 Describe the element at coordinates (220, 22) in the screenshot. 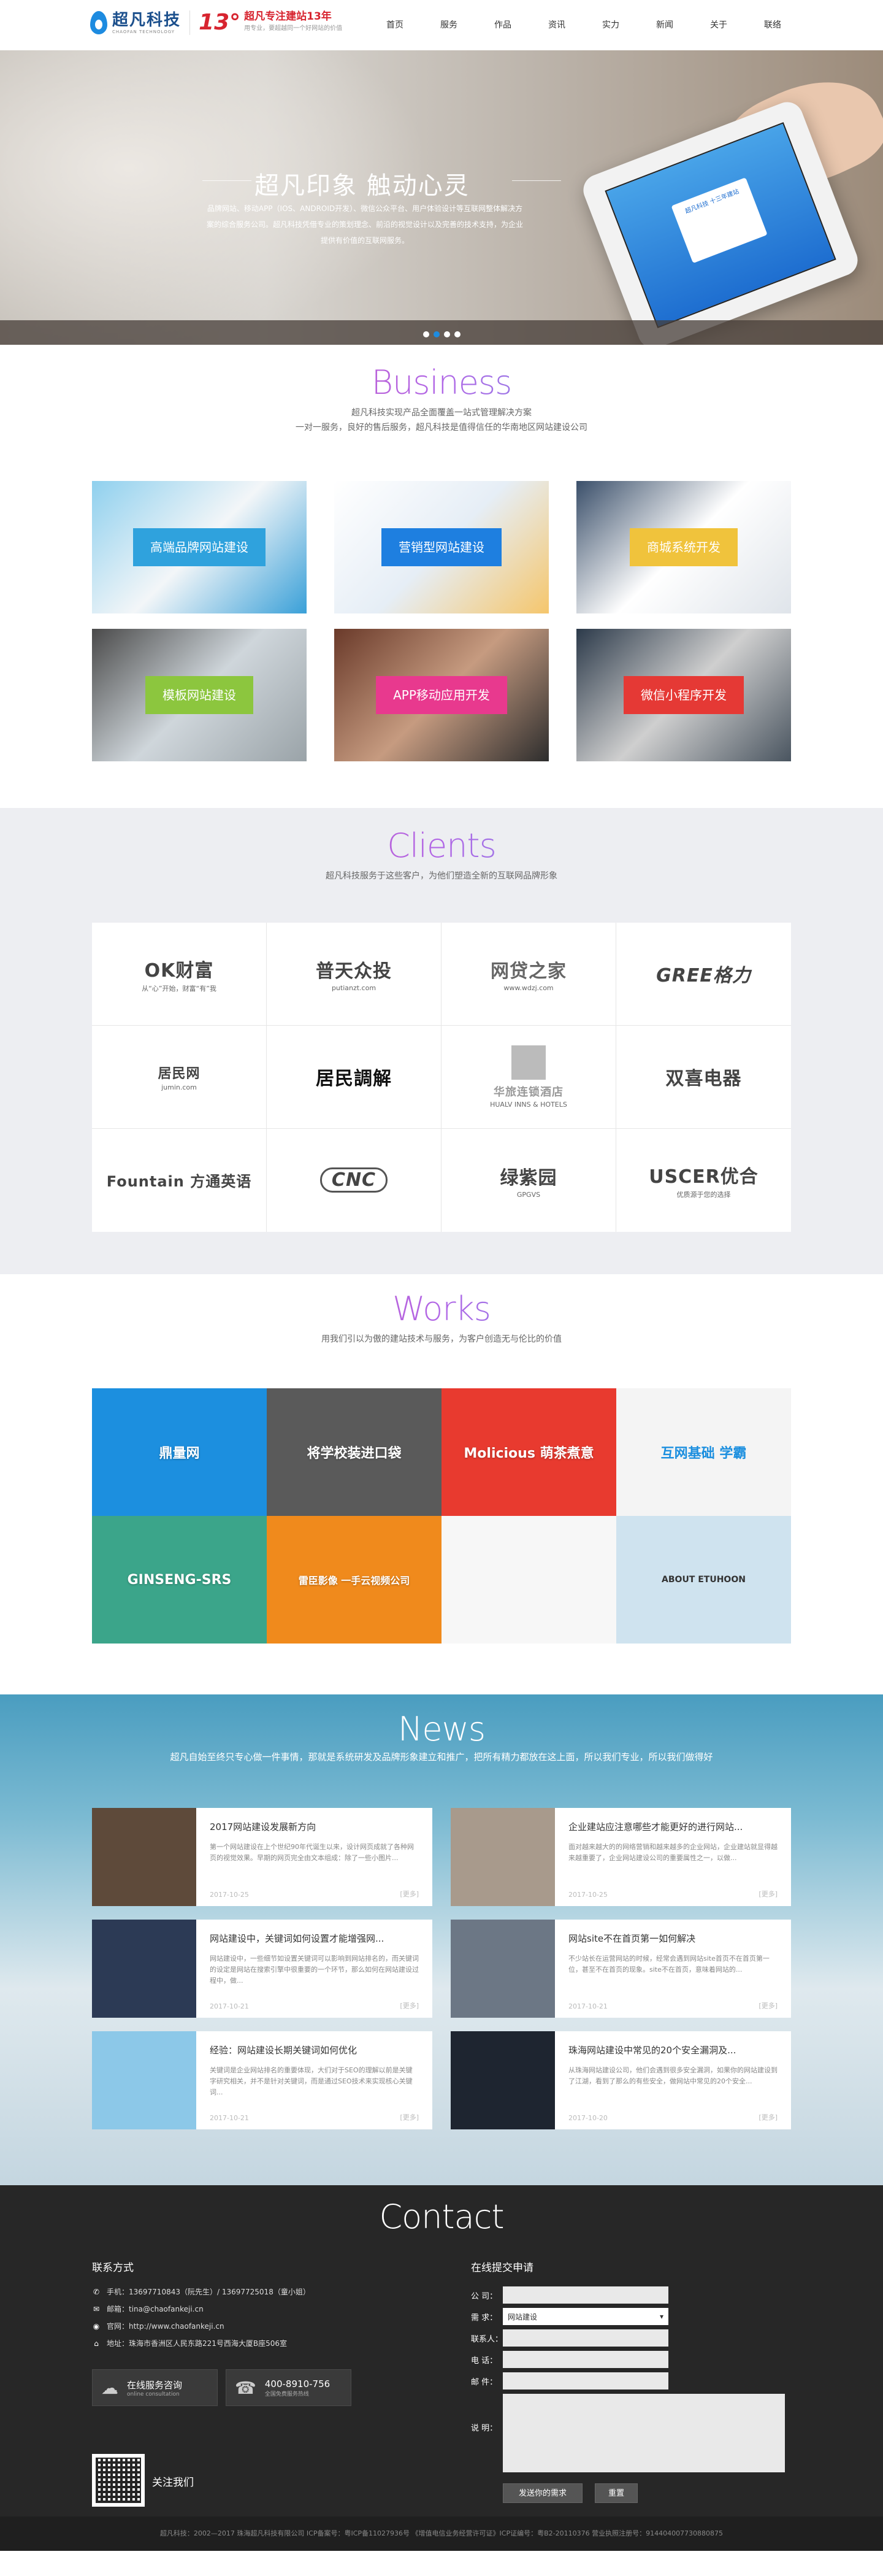

I see `logo-years: 13°` at that location.